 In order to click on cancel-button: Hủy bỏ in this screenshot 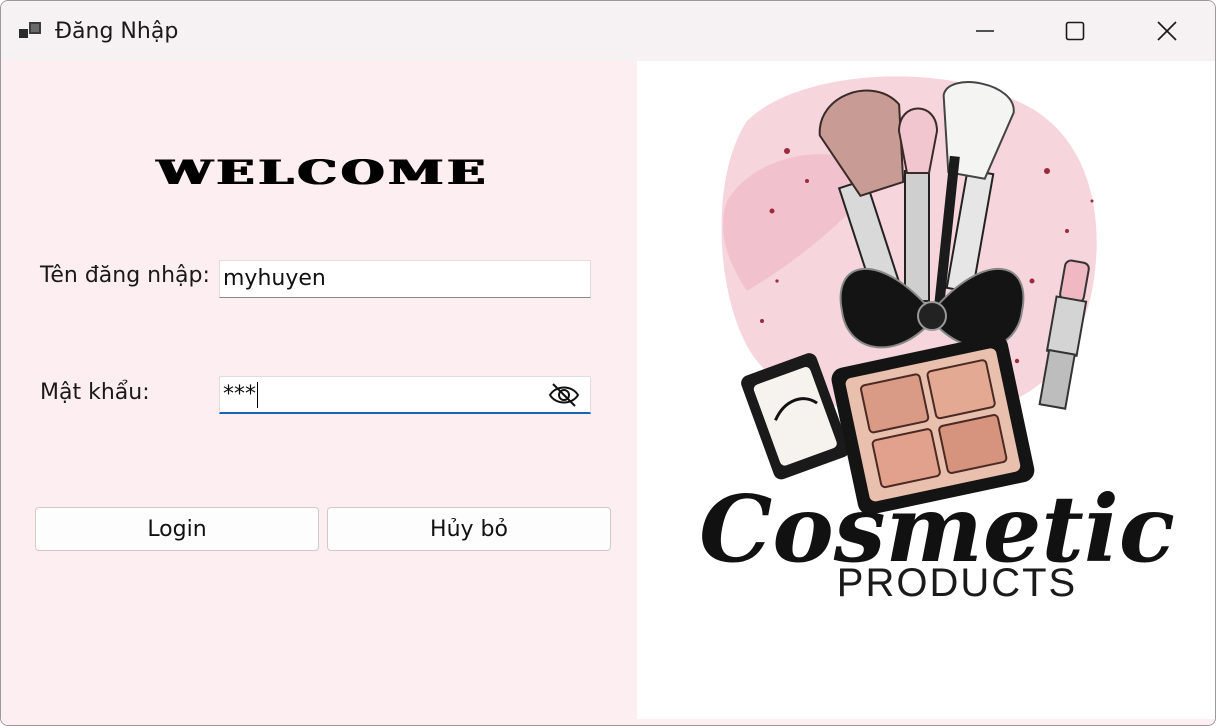, I will do `click(469, 529)`.